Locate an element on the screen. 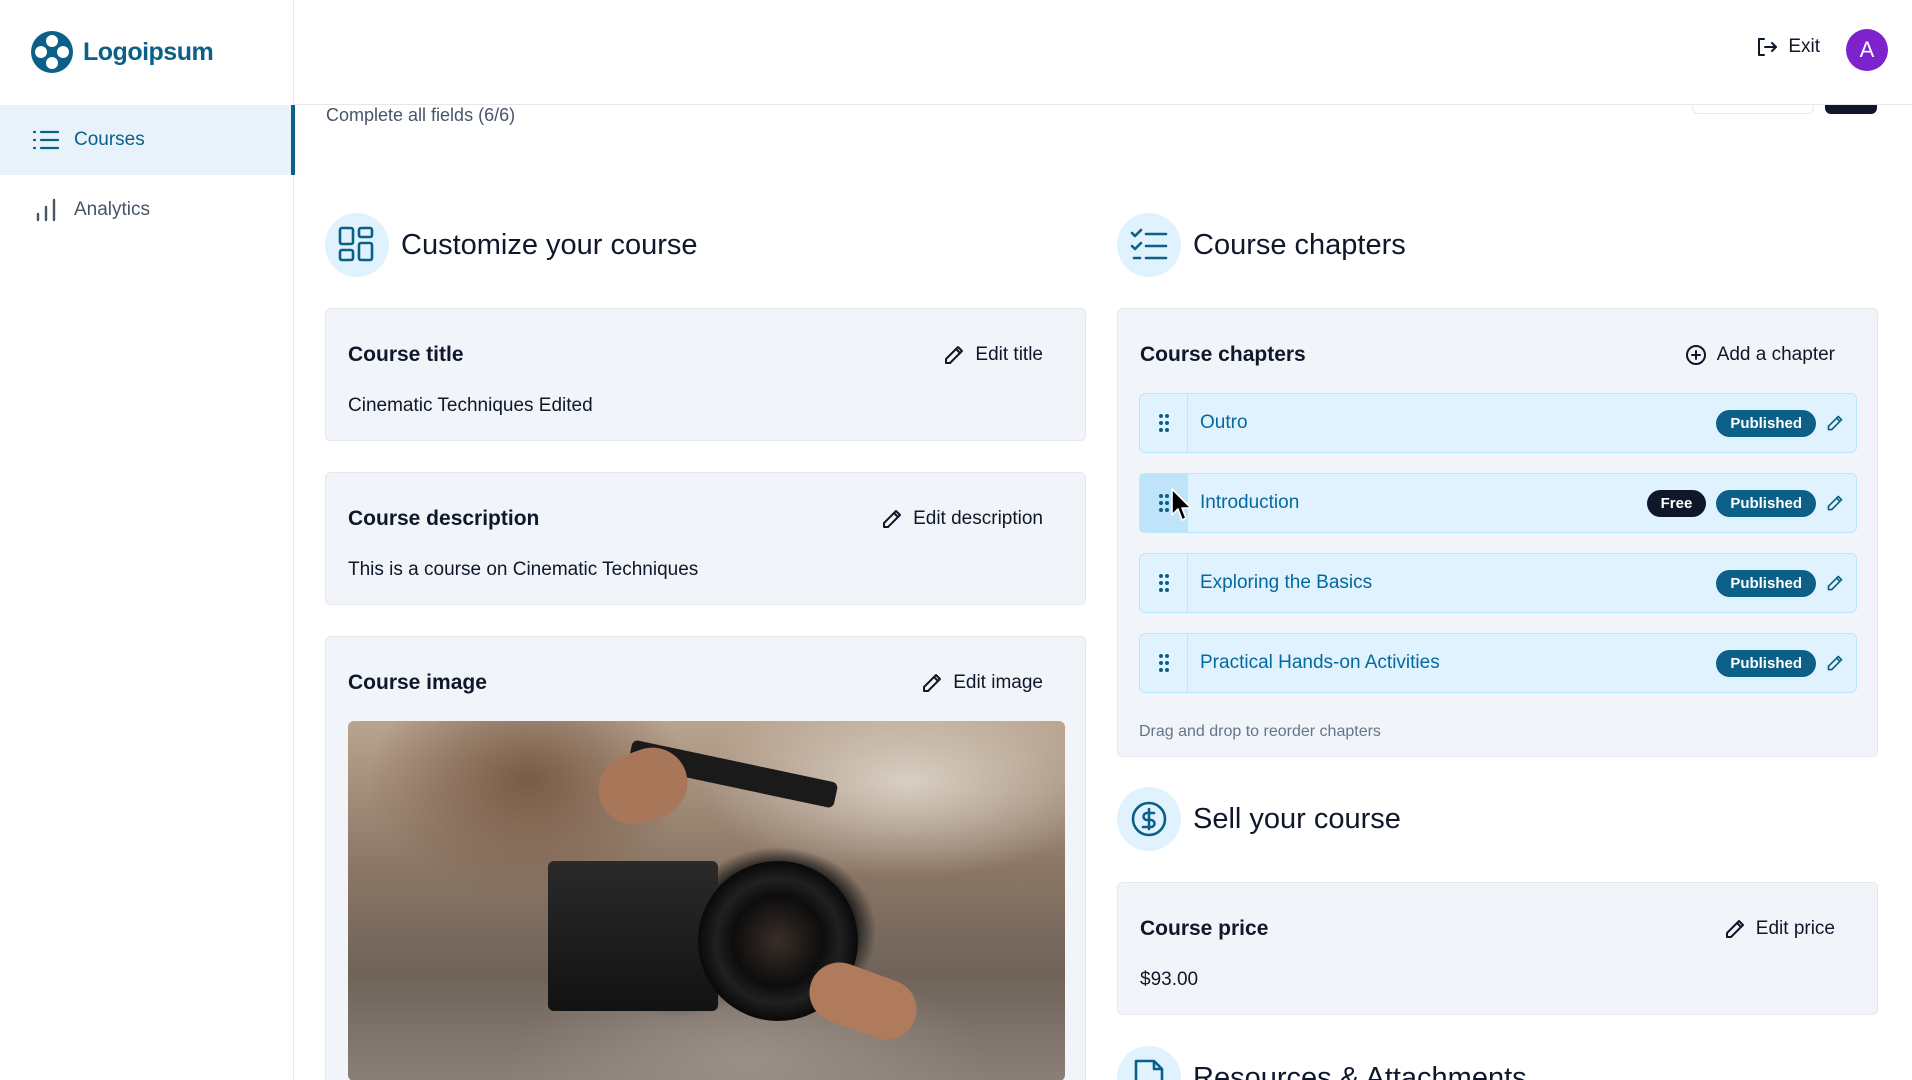 The height and width of the screenshot is (1080, 1912). course-description-value: This is a course on Cinematic Techniques is located at coordinates (523, 569).